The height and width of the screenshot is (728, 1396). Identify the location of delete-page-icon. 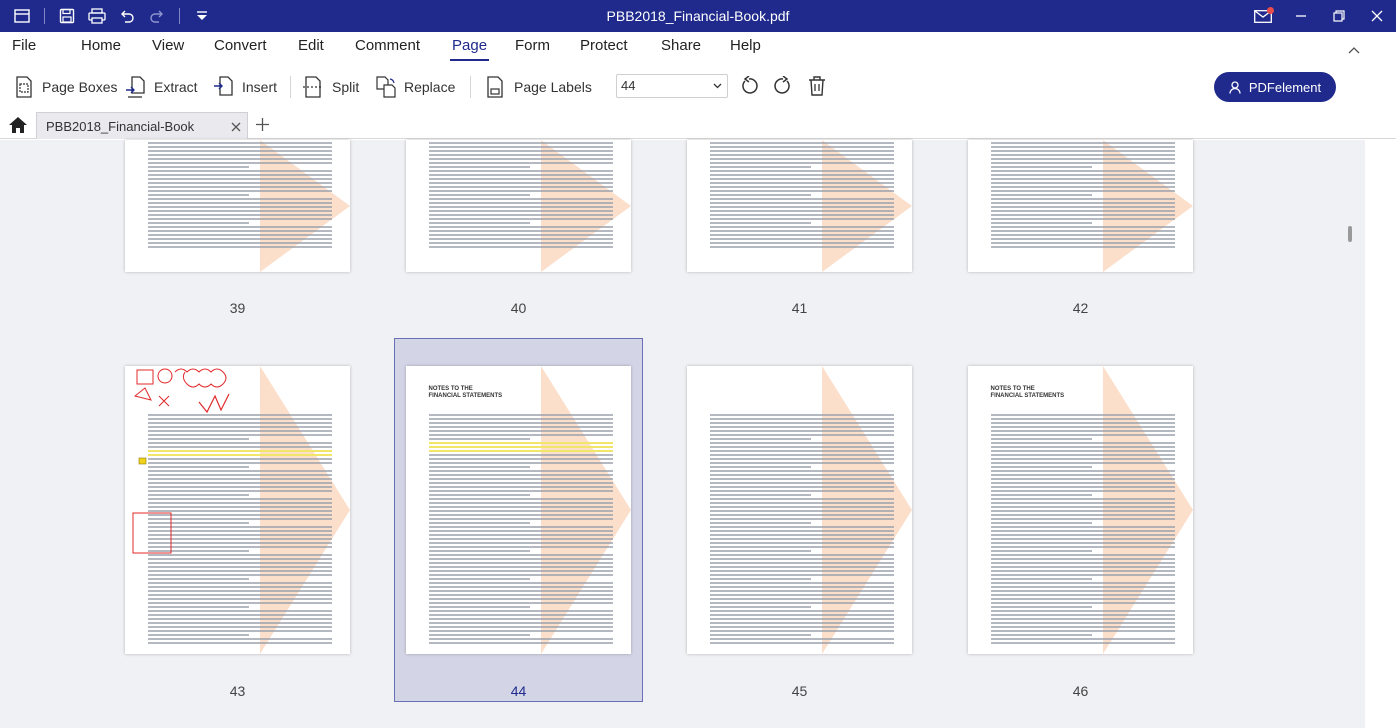
(817, 87).